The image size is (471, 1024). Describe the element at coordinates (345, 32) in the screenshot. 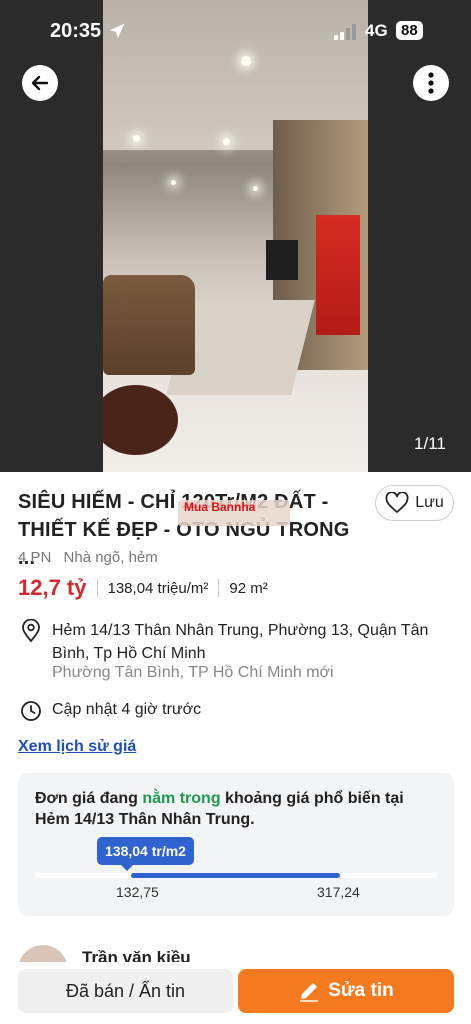

I see `signal-icon` at that location.